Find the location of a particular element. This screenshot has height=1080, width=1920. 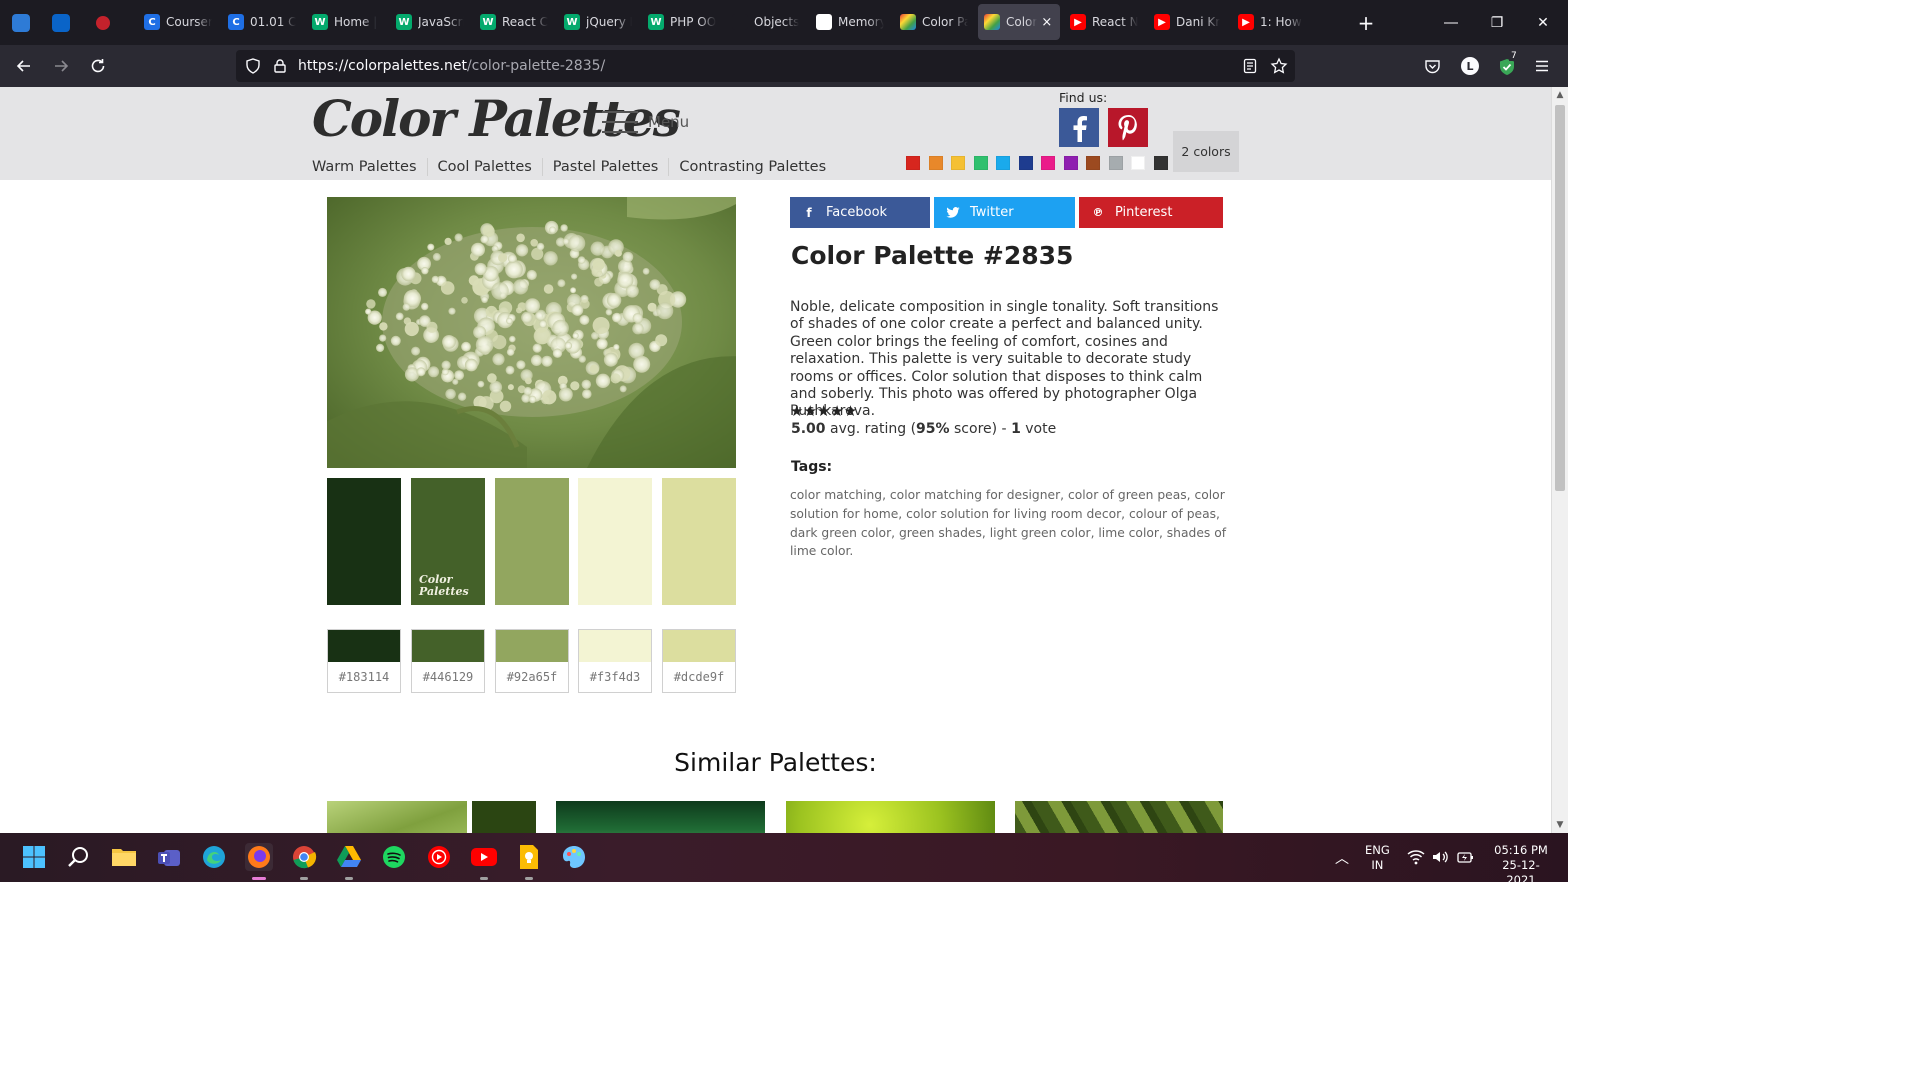

pinterest-page-link is located at coordinates (1128, 127).